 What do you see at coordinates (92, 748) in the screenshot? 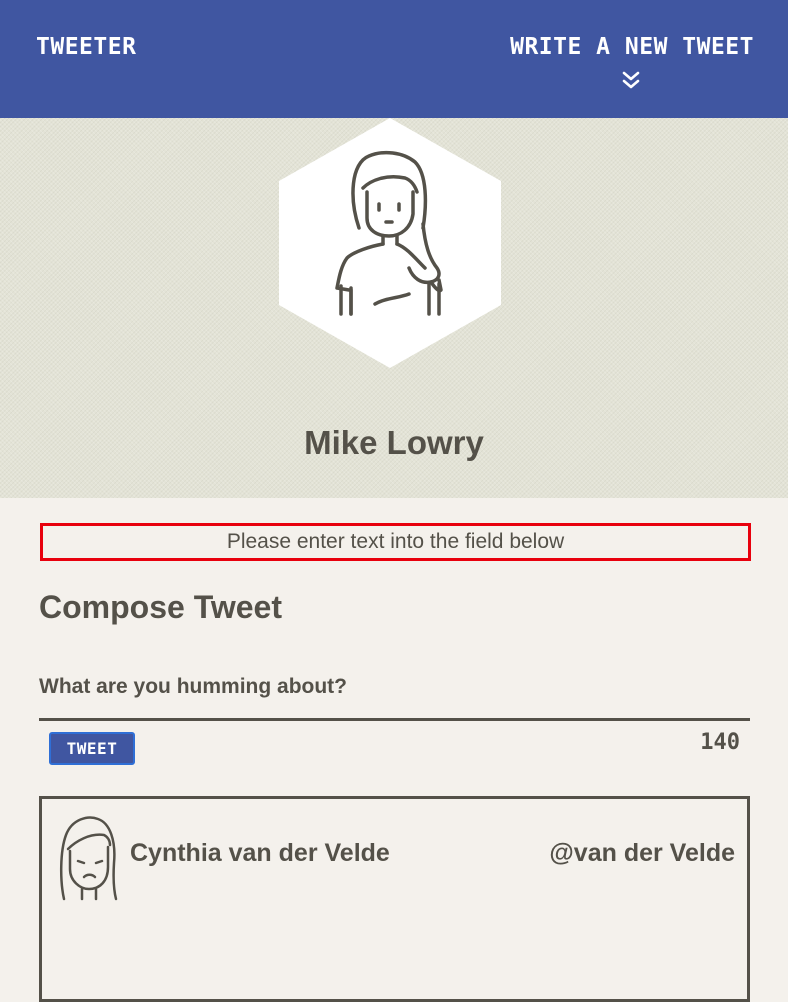
I see `tweet-submit-button: Tweet` at bounding box center [92, 748].